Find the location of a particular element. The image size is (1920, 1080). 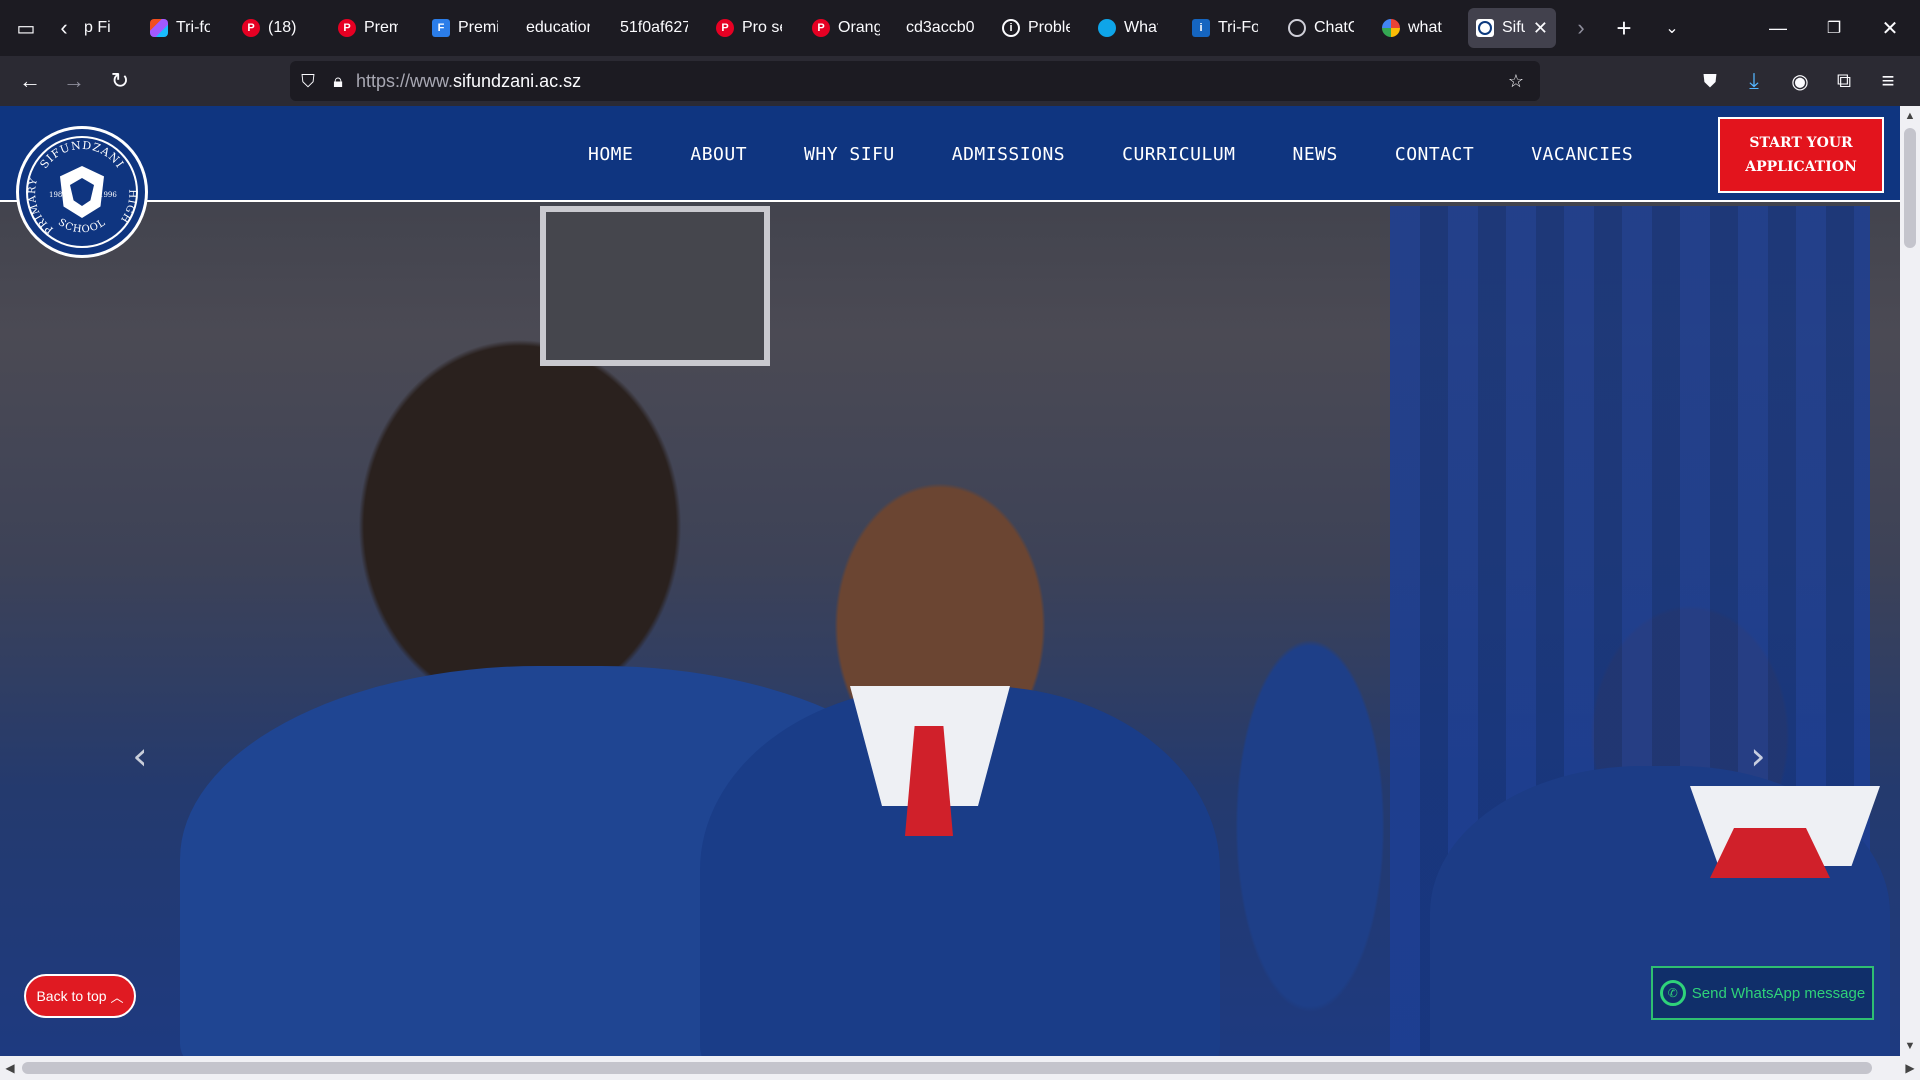

carousel-prev-arrow-icon: ‹ is located at coordinates (140, 756).